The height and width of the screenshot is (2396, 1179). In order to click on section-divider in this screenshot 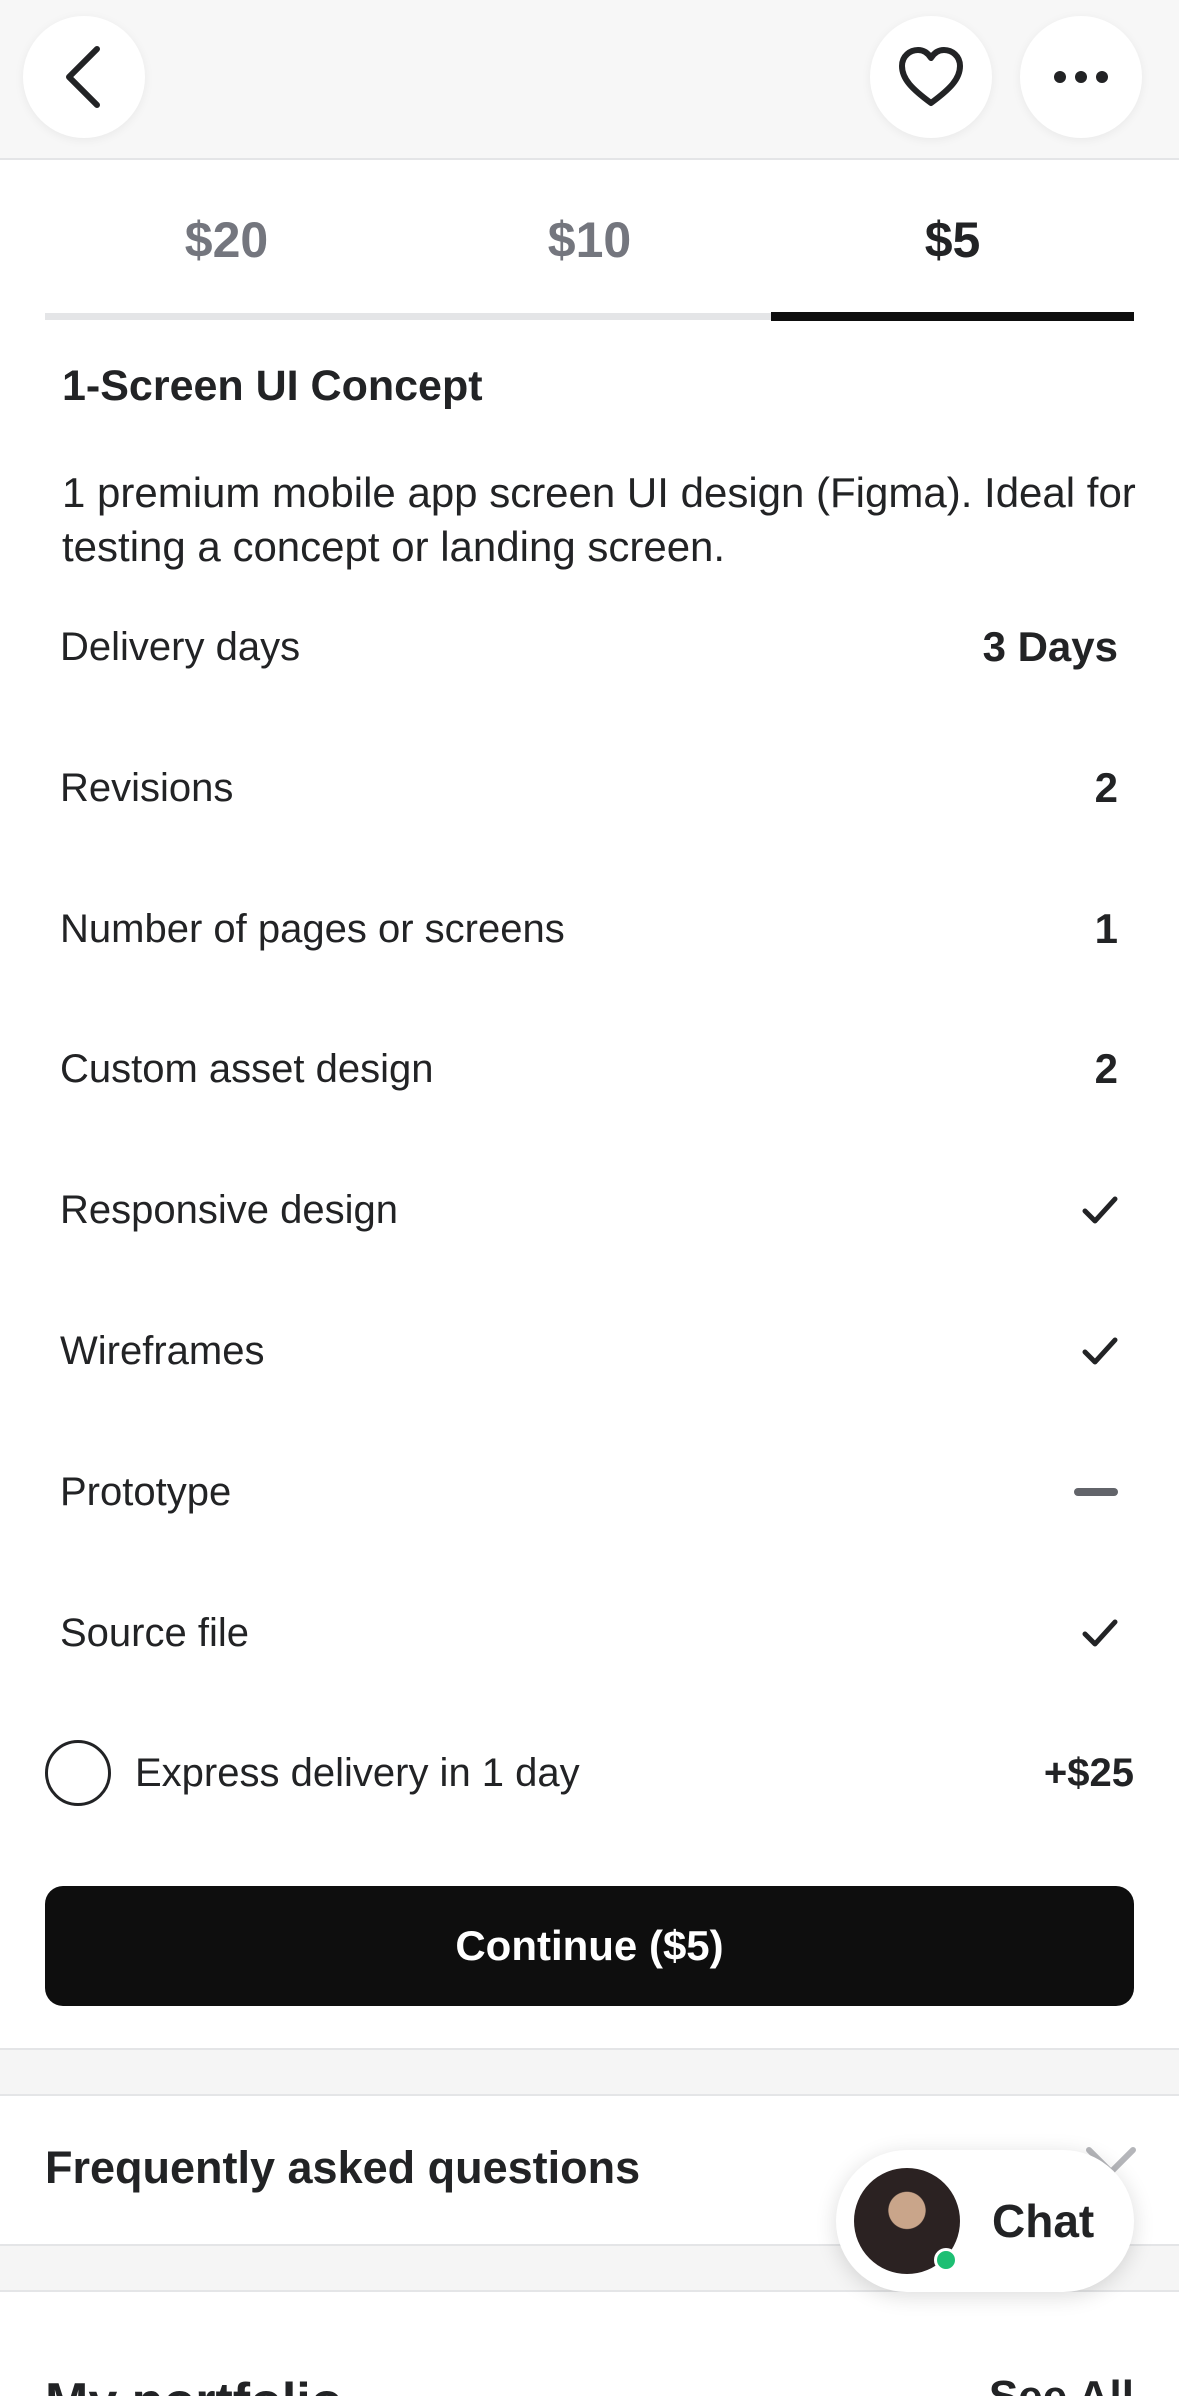, I will do `click(589, 2072)`.